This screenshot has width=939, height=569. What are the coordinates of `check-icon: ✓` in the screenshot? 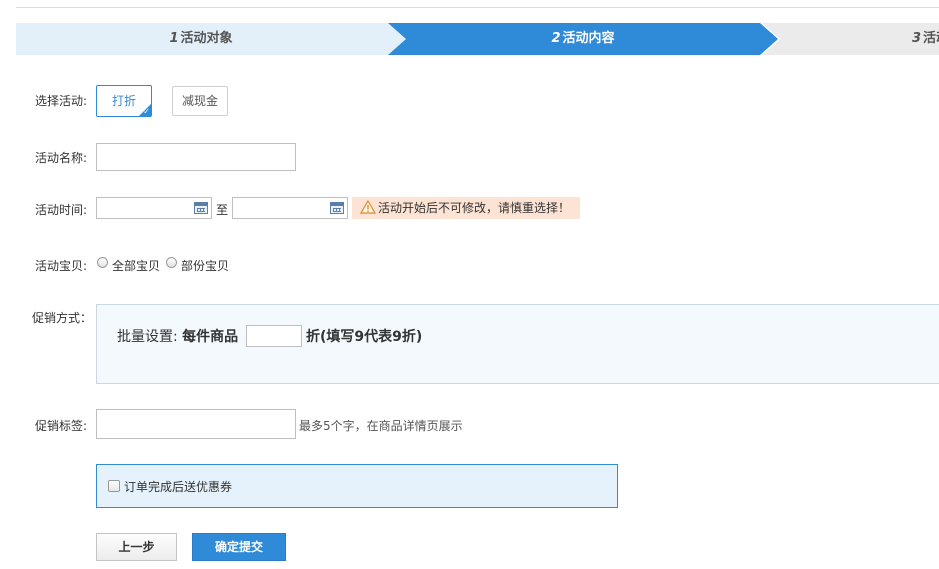 It's located at (146, 111).